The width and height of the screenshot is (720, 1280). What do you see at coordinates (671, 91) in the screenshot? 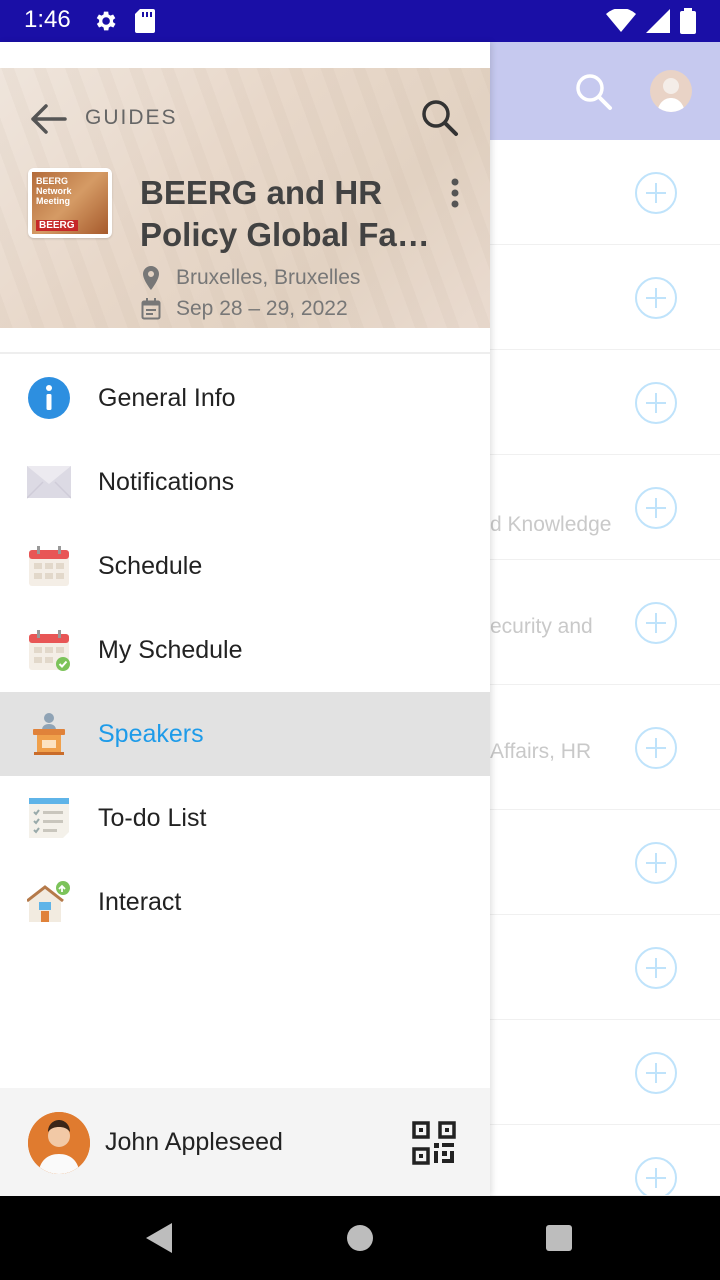
I see `profile-avatar` at bounding box center [671, 91].